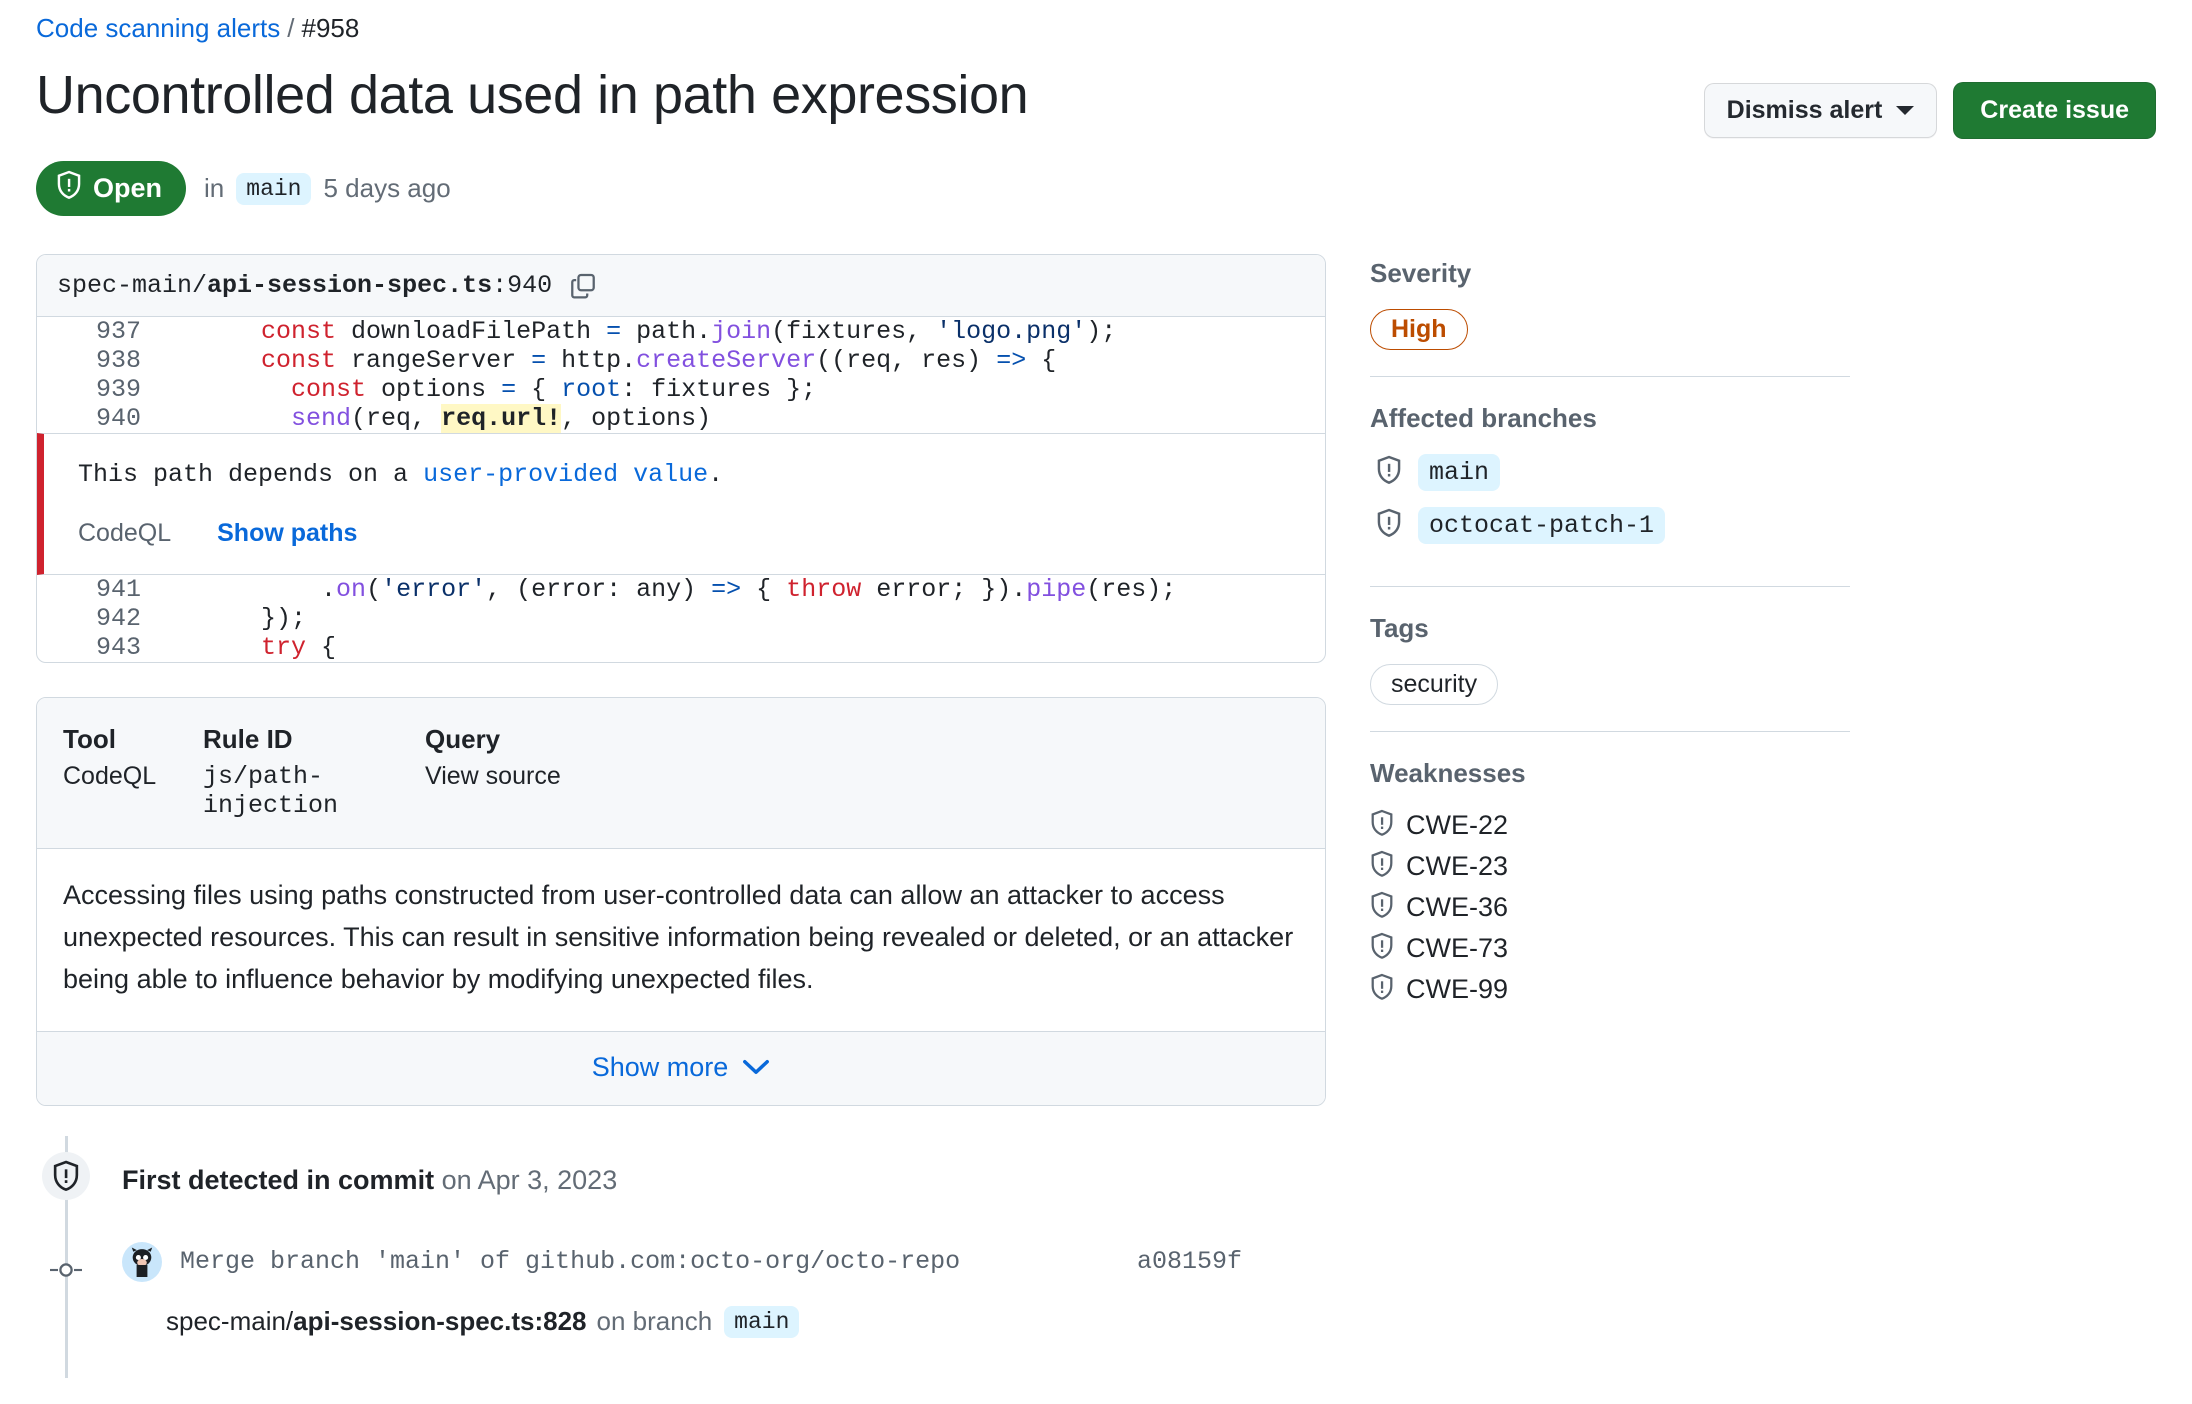  I want to click on commit-sub-path: spec-main/api-session-spec.ts:828, so click(376, 1321).